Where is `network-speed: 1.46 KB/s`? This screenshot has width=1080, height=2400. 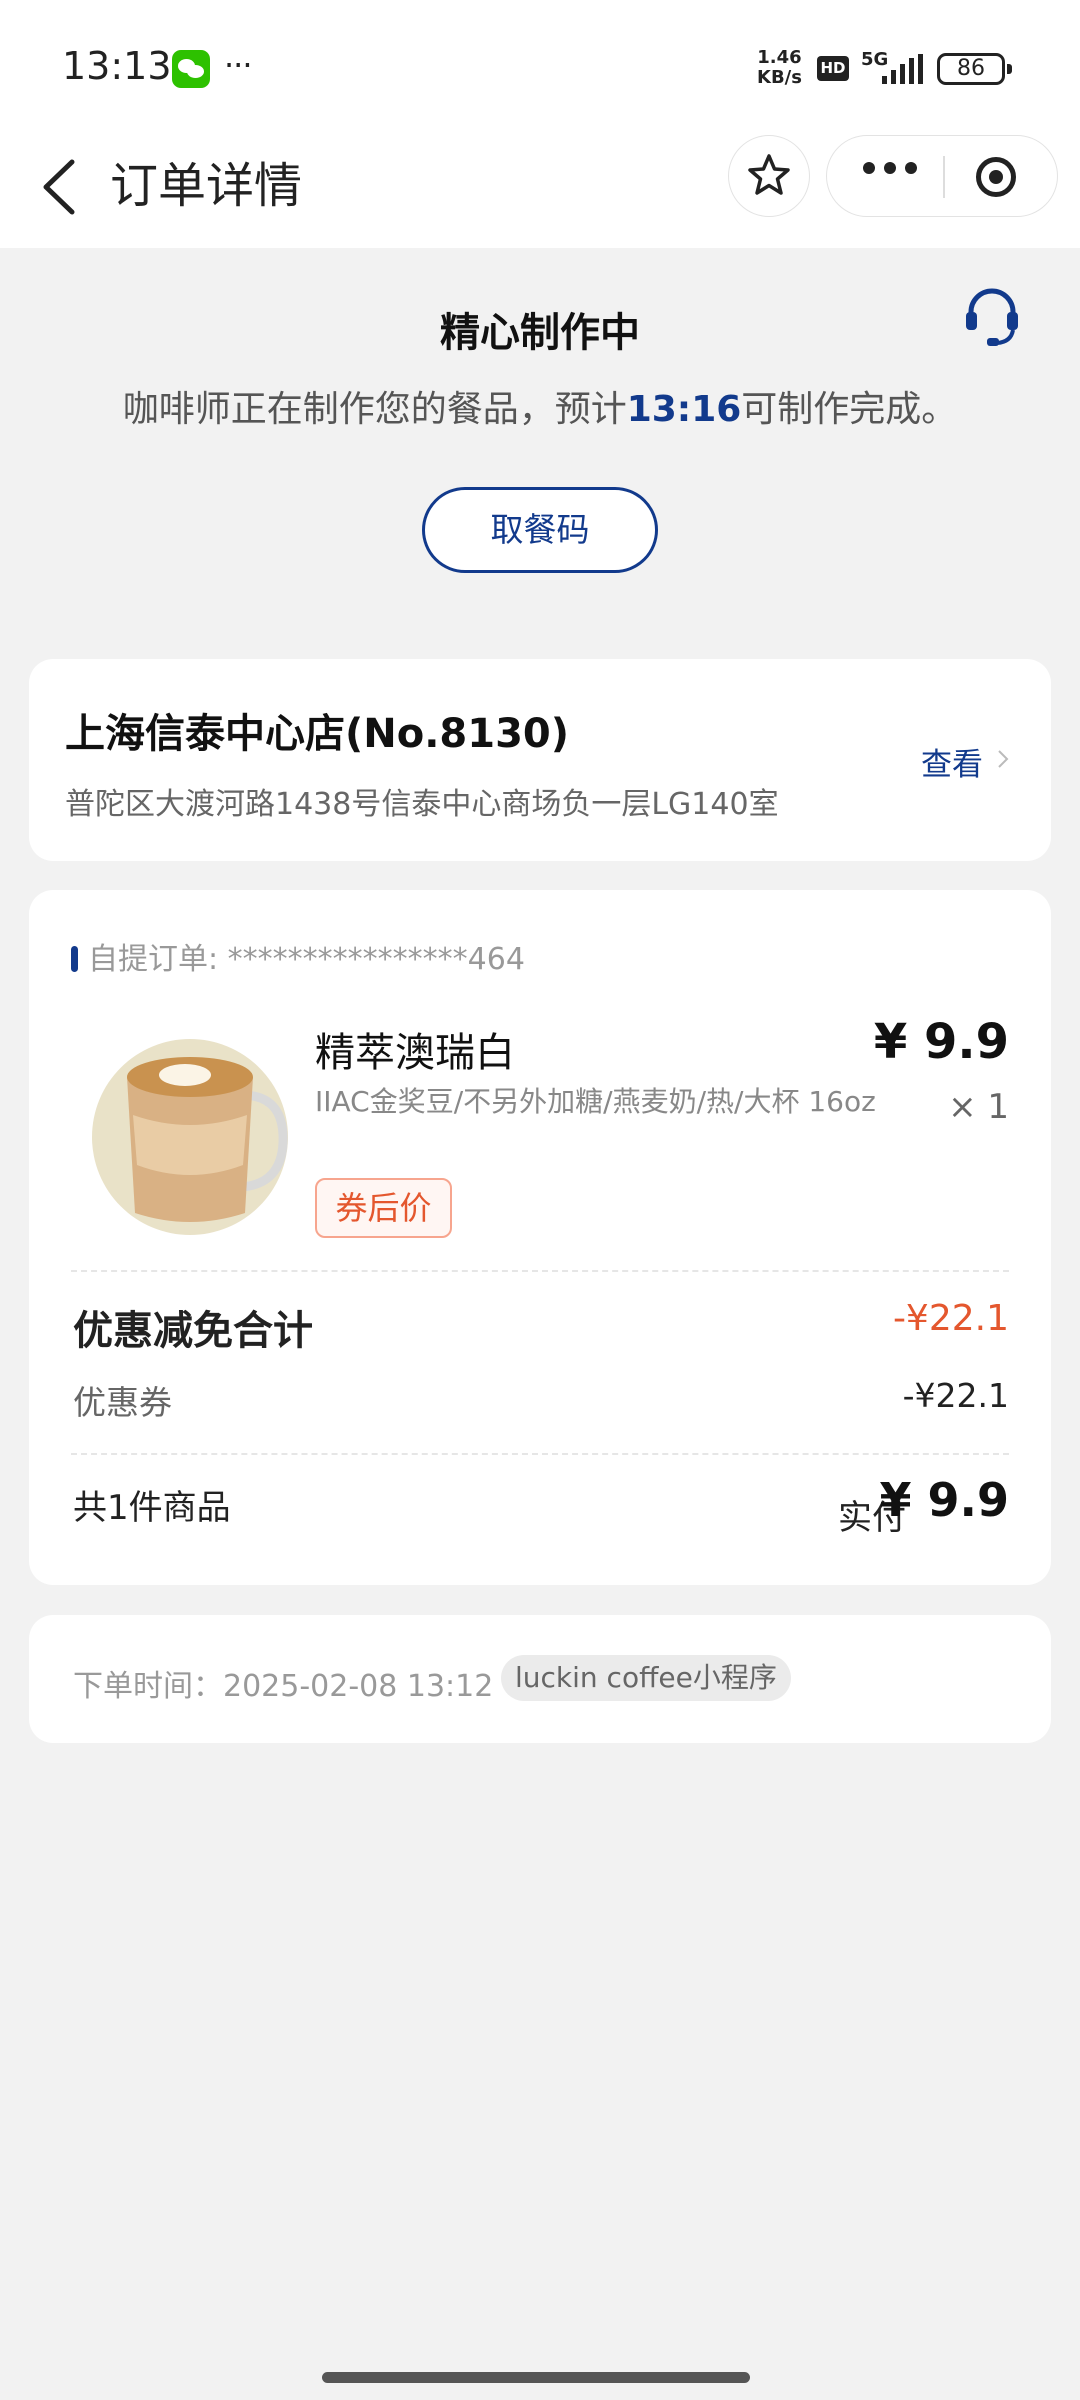 network-speed: 1.46 KB/s is located at coordinates (779, 68).